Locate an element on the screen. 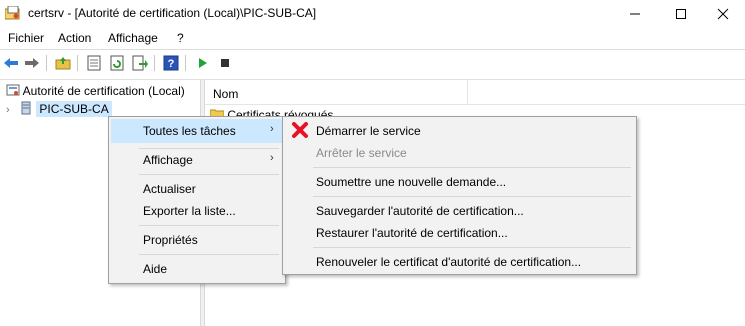  certificate-authority-icon is located at coordinates (13, 90).